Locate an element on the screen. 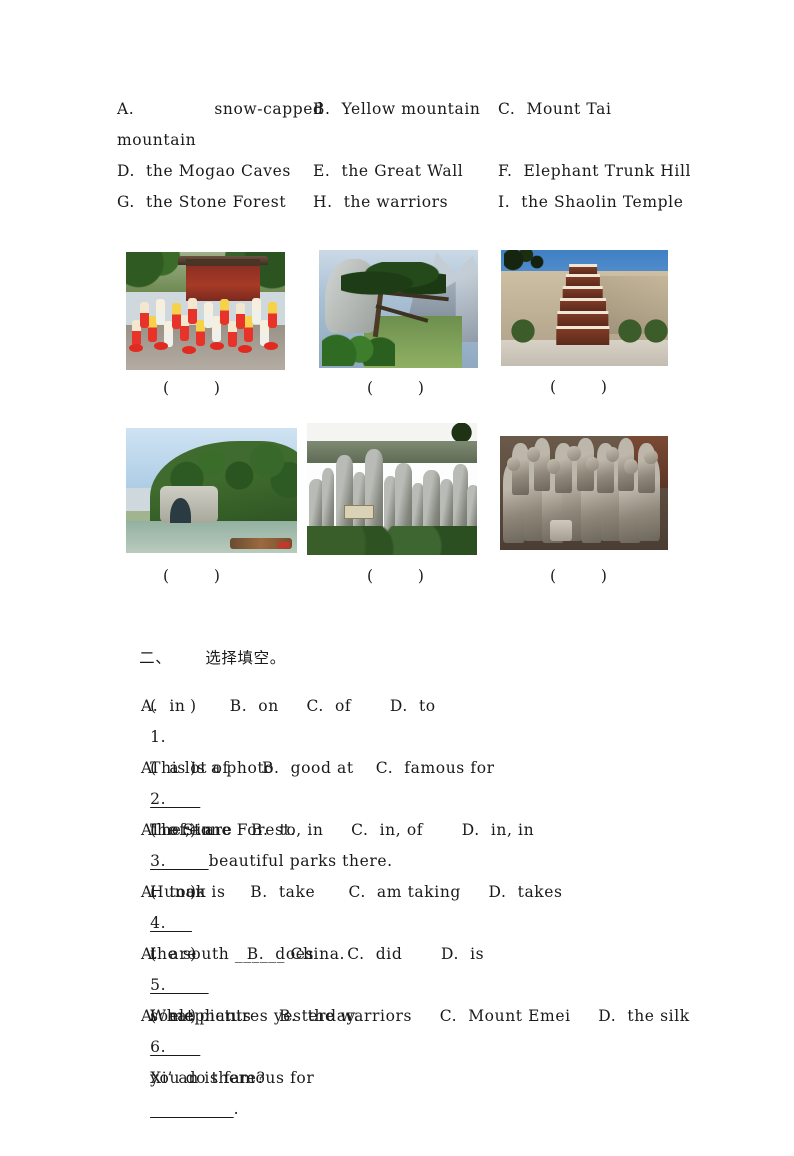  p3-tree-far-right is located at coordinates (654, 331).